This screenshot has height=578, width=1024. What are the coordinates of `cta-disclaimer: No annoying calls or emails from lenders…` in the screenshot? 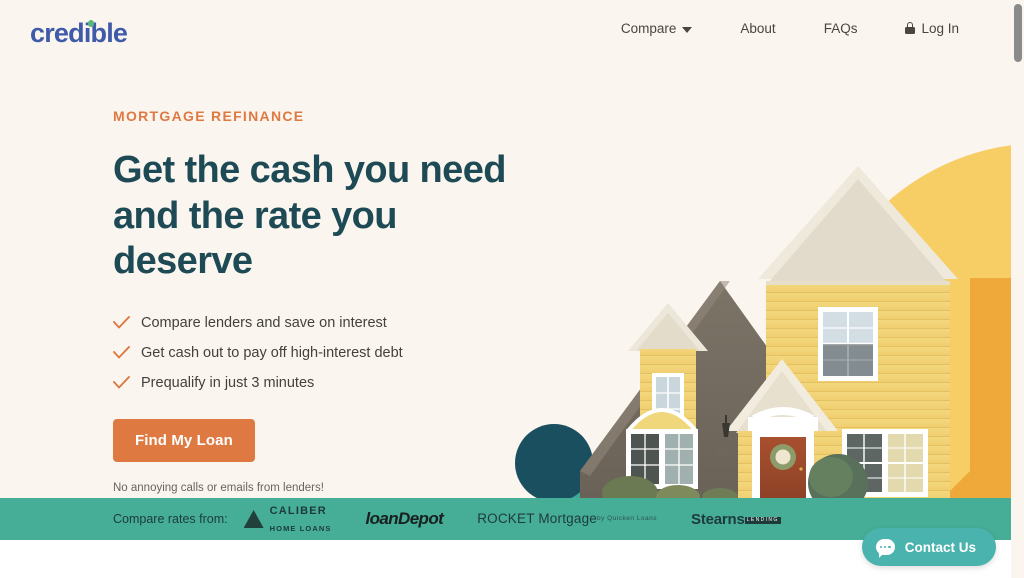 It's located at (218, 487).